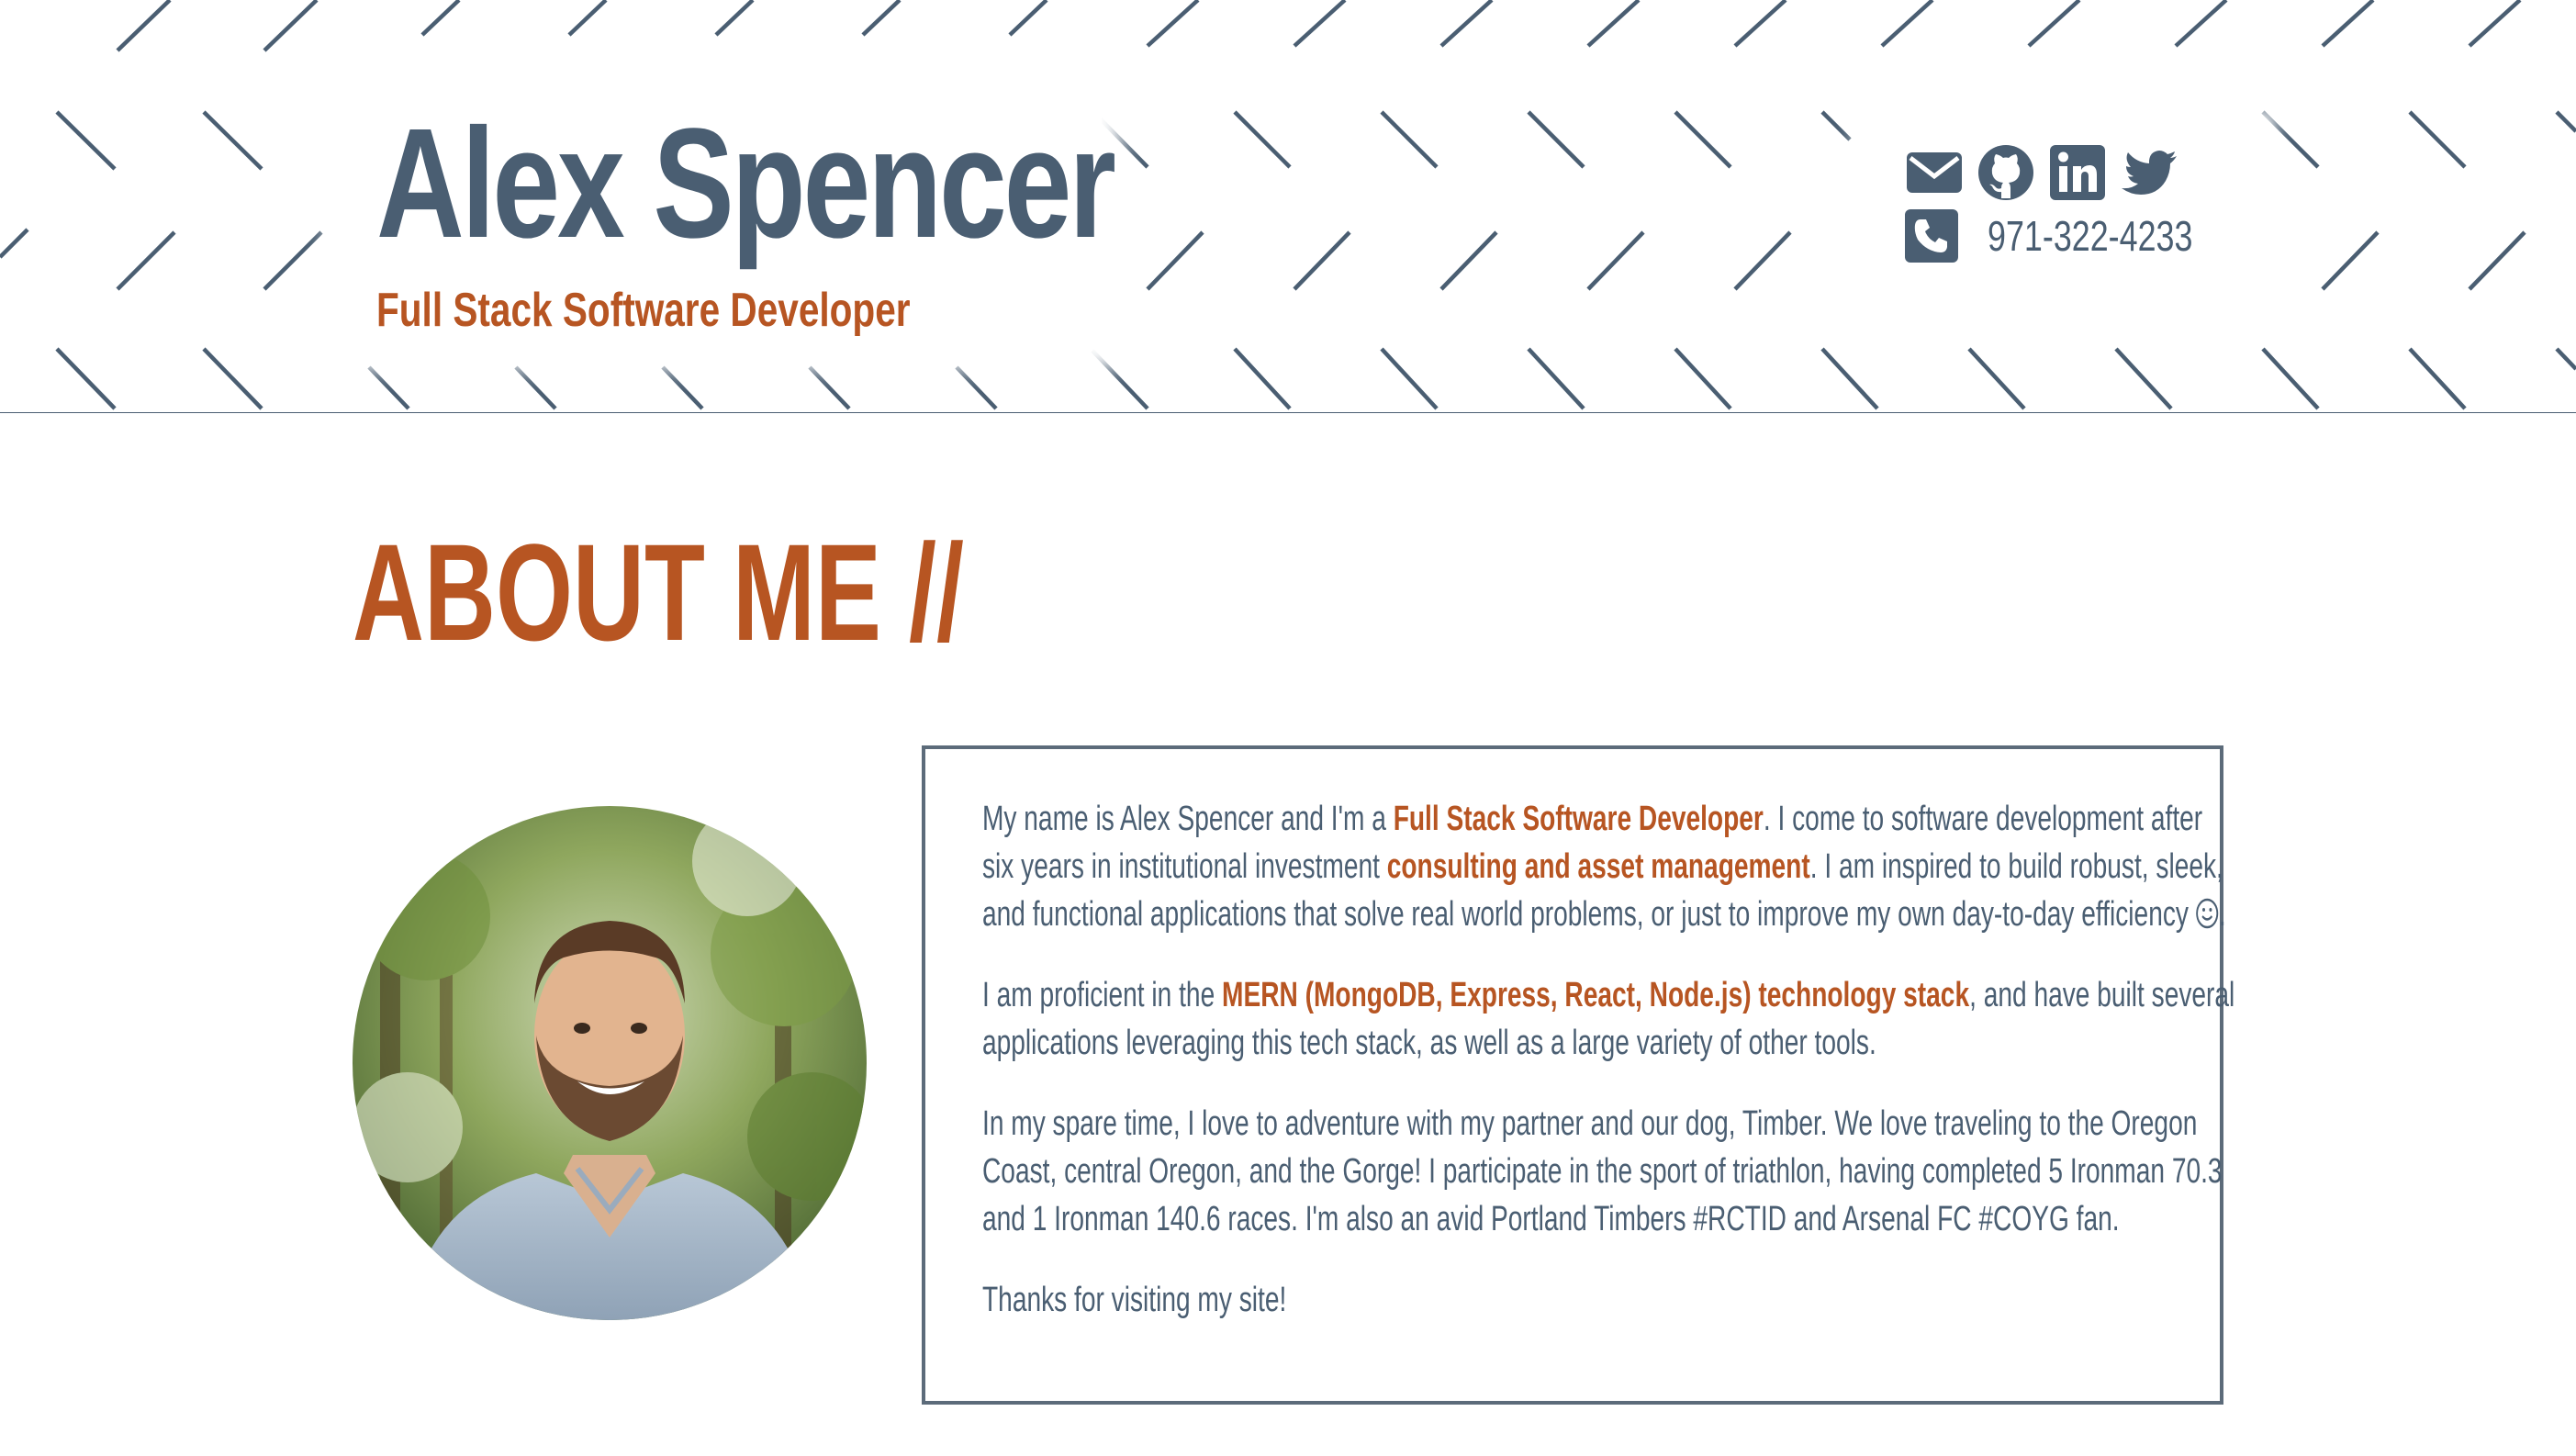 Image resolution: width=2576 pixels, height=1456 pixels. I want to click on contact-links: 971-322-4233, so click(2065, 205).